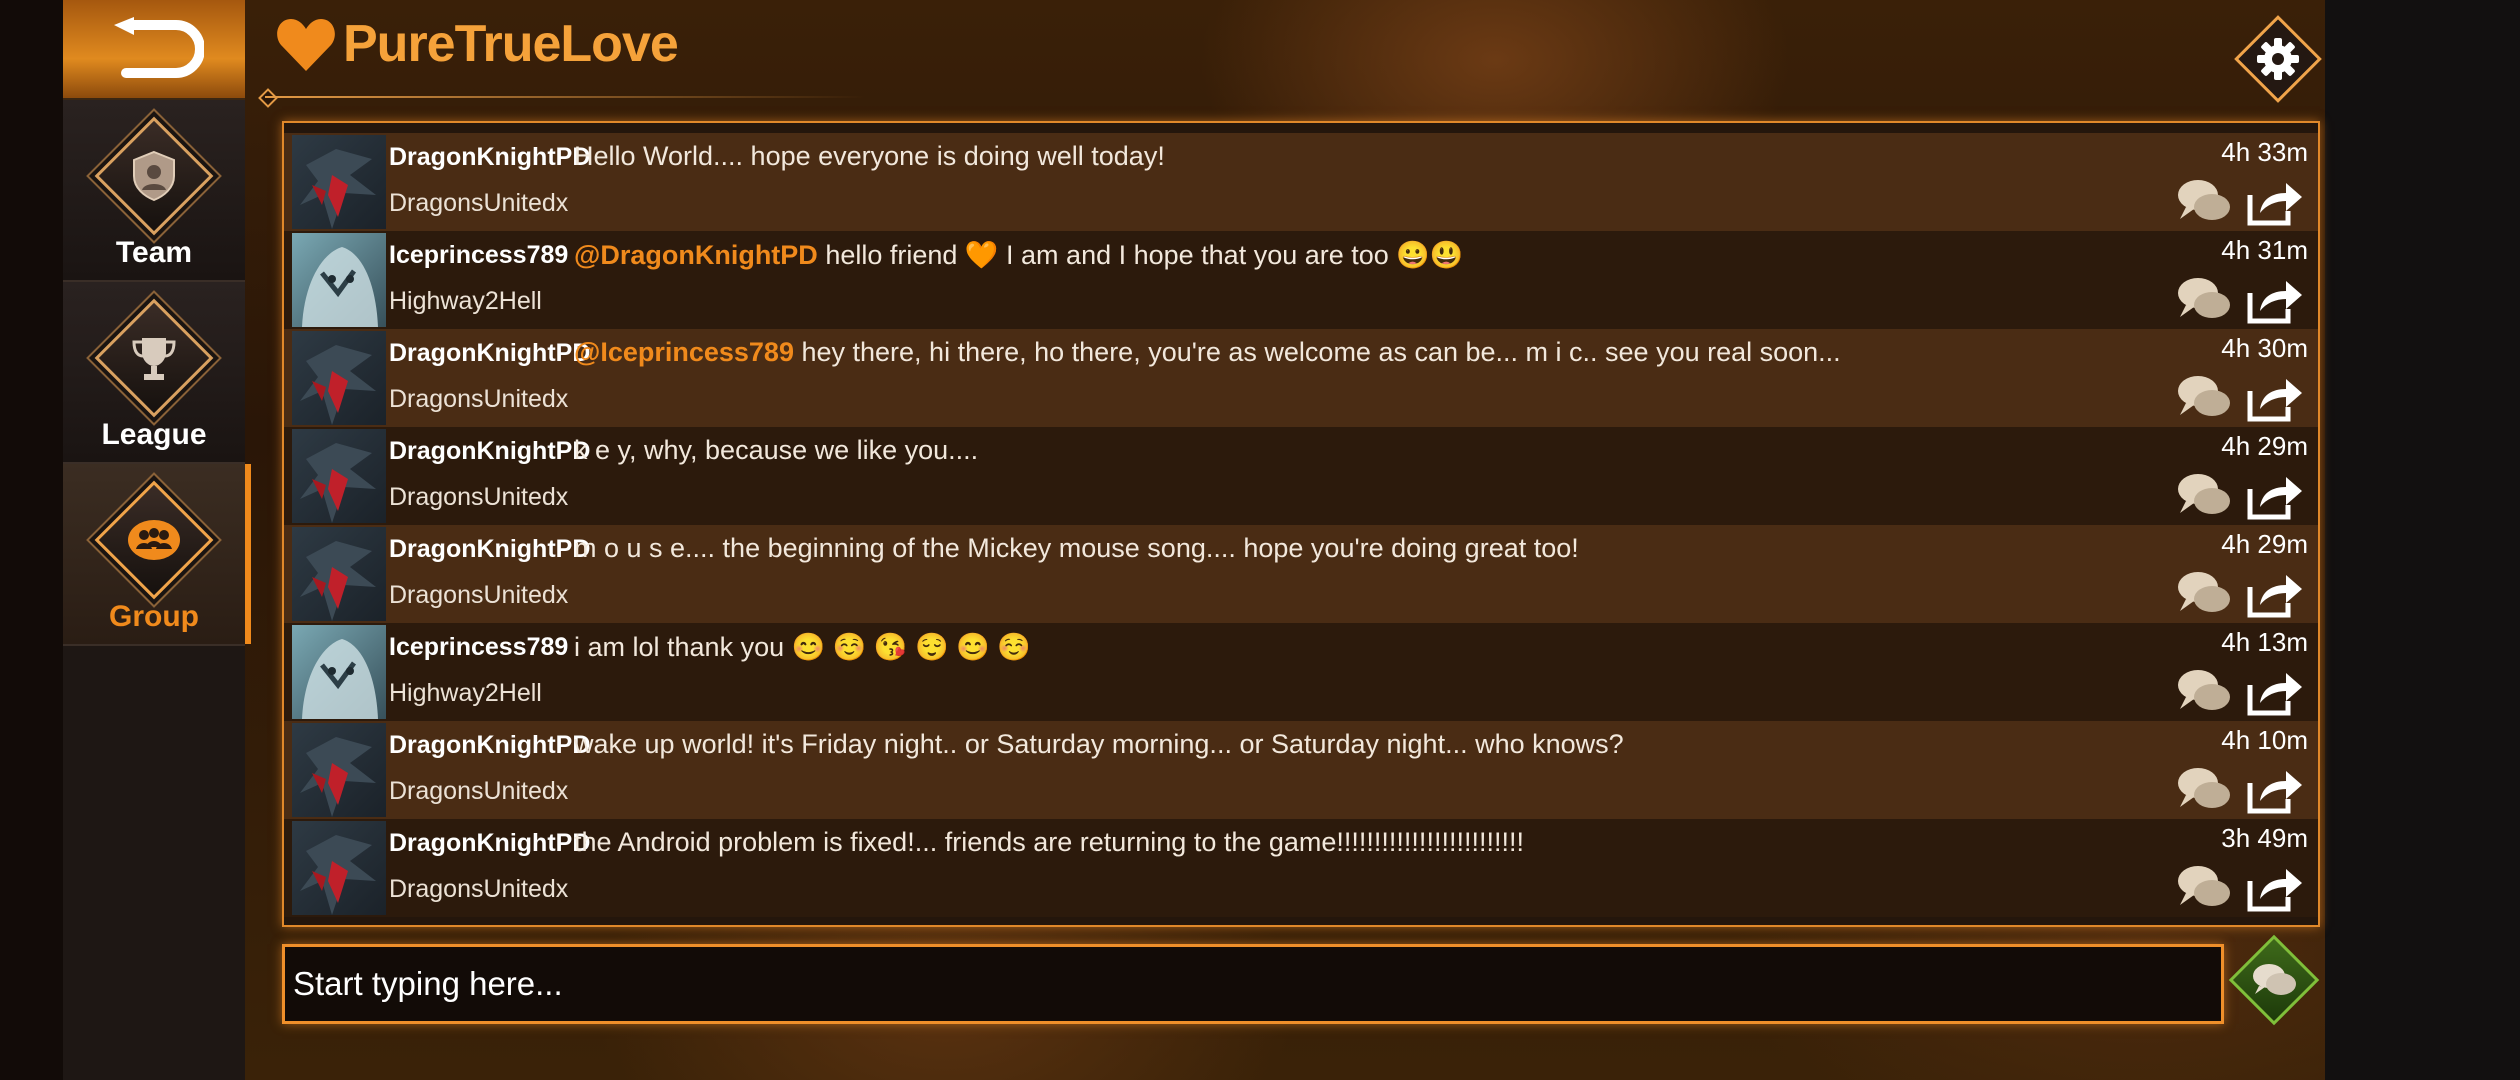 The width and height of the screenshot is (2520, 1080). I want to click on message-mention: @Iceprincess789, so click(684, 352).